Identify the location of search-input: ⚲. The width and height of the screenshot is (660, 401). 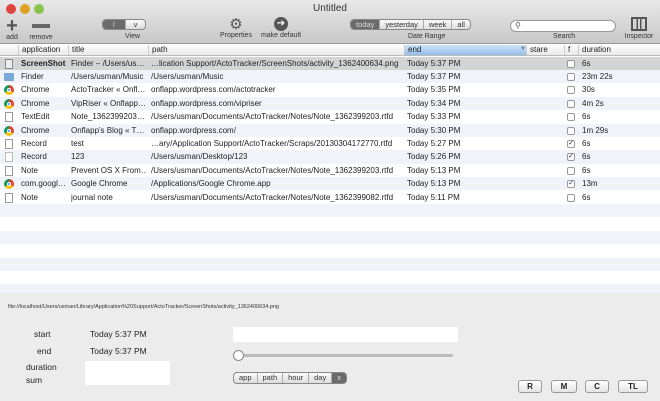
(563, 26).